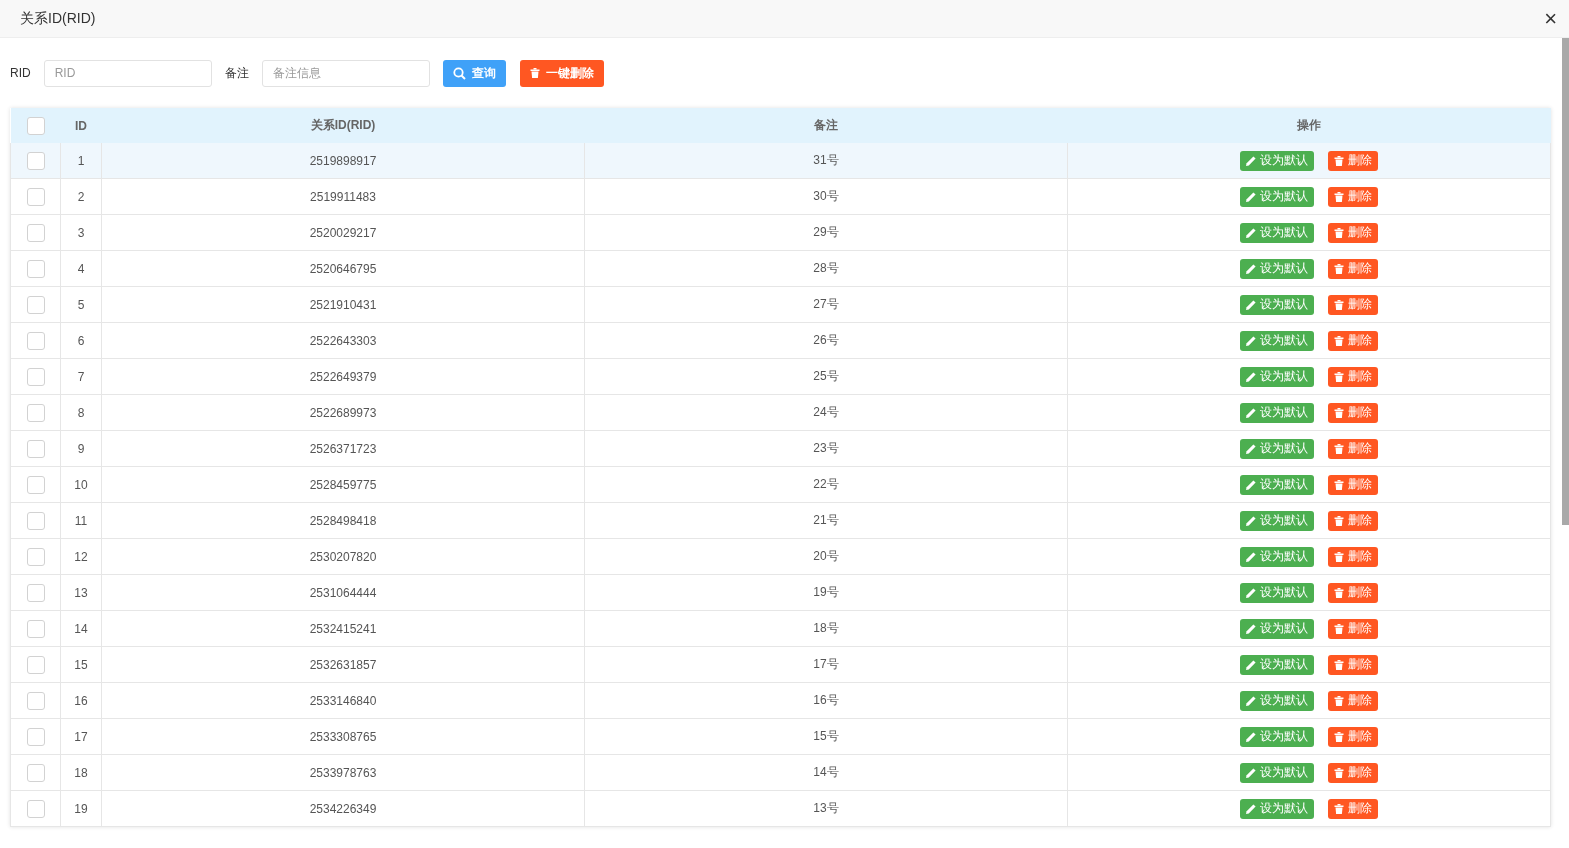 The image size is (1569, 848). What do you see at coordinates (780, 340) in the screenshot?
I see `table-row: 6 2522643303 26号 设为默认 删除` at bounding box center [780, 340].